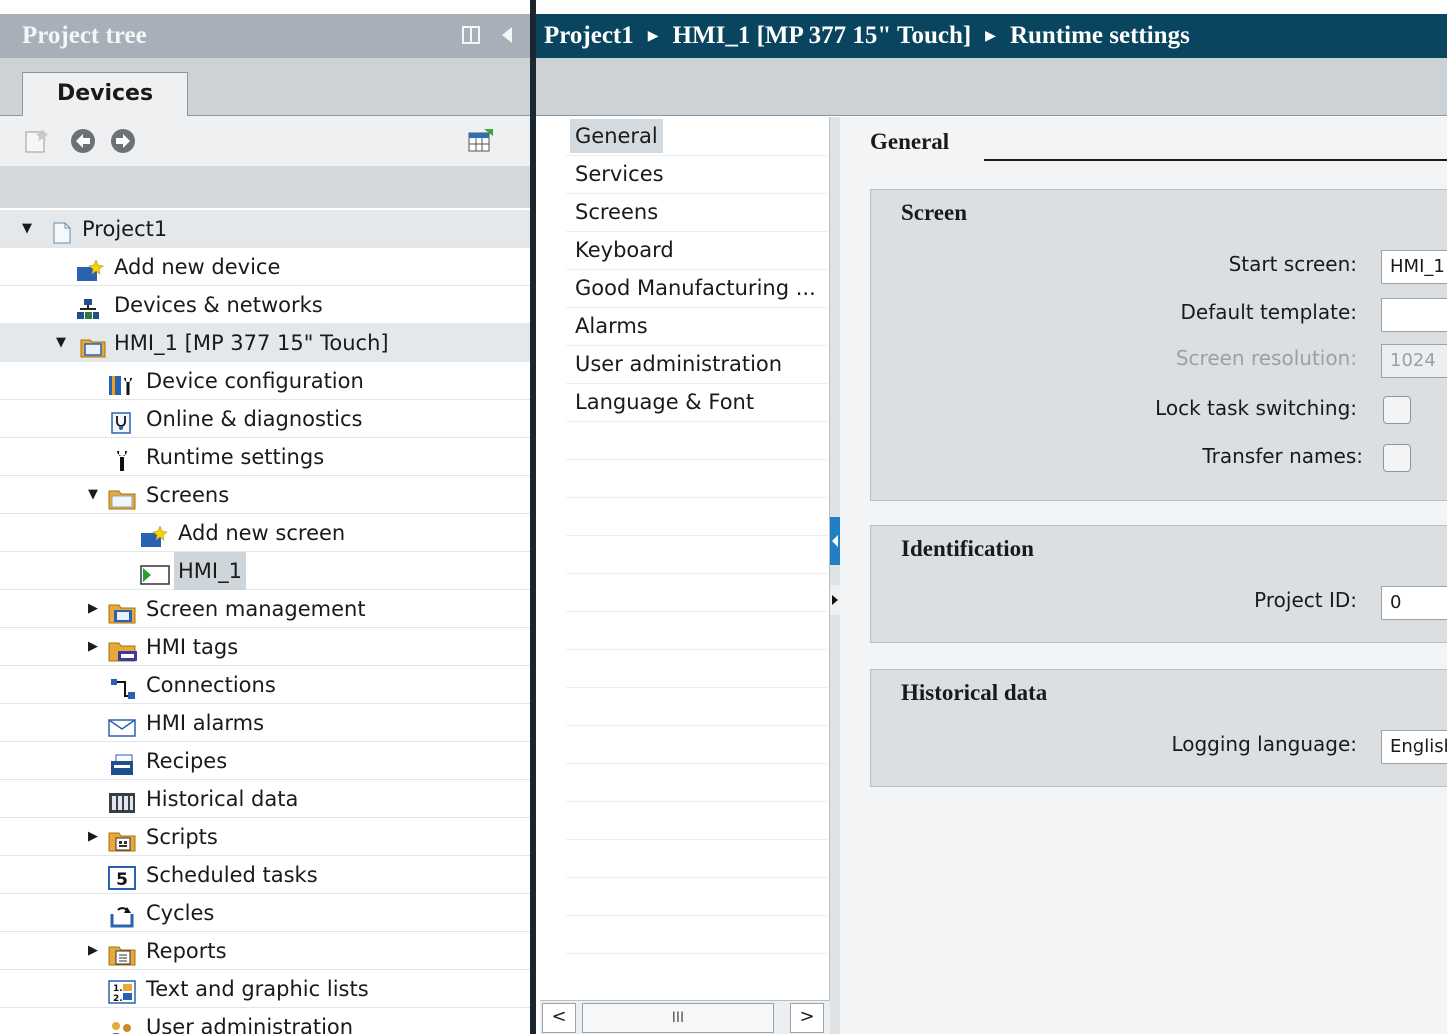 The image size is (1447, 1034). Describe the element at coordinates (232, 875) in the screenshot. I see `tree-item-label: Scheduled tasks` at that location.